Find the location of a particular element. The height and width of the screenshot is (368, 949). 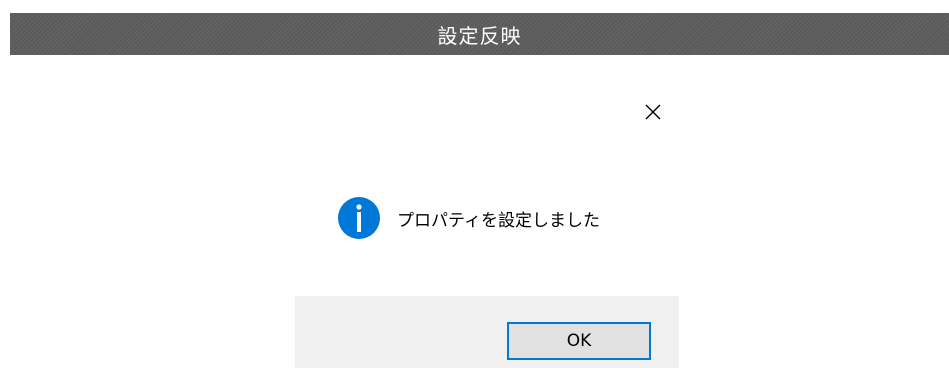

info-icon is located at coordinates (359, 218).